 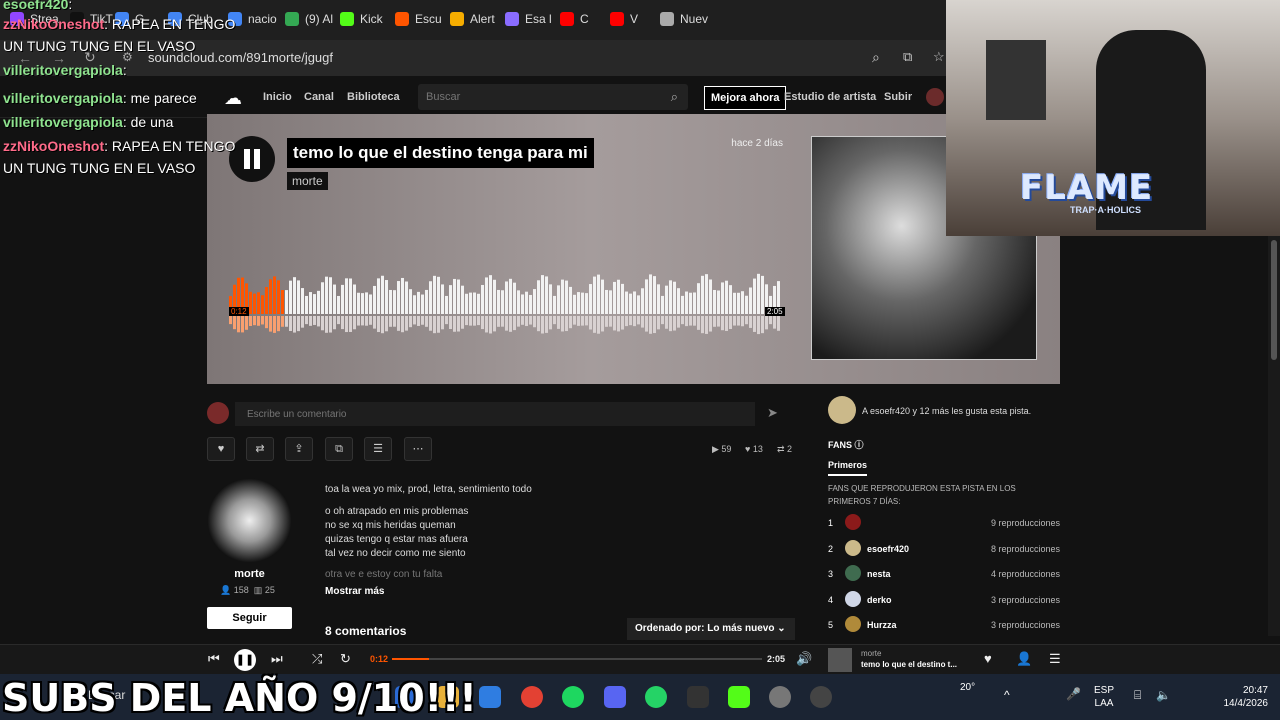 I want to click on follow-button: Seguir, so click(x=249, y=618).